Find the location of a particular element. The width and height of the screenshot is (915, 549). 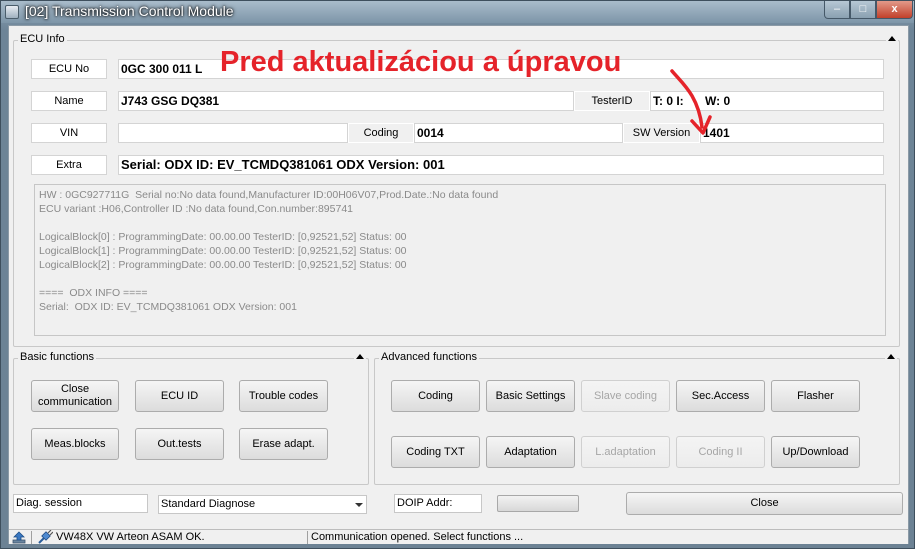

meas-blocks-button: Meas.blocks is located at coordinates (75, 444).